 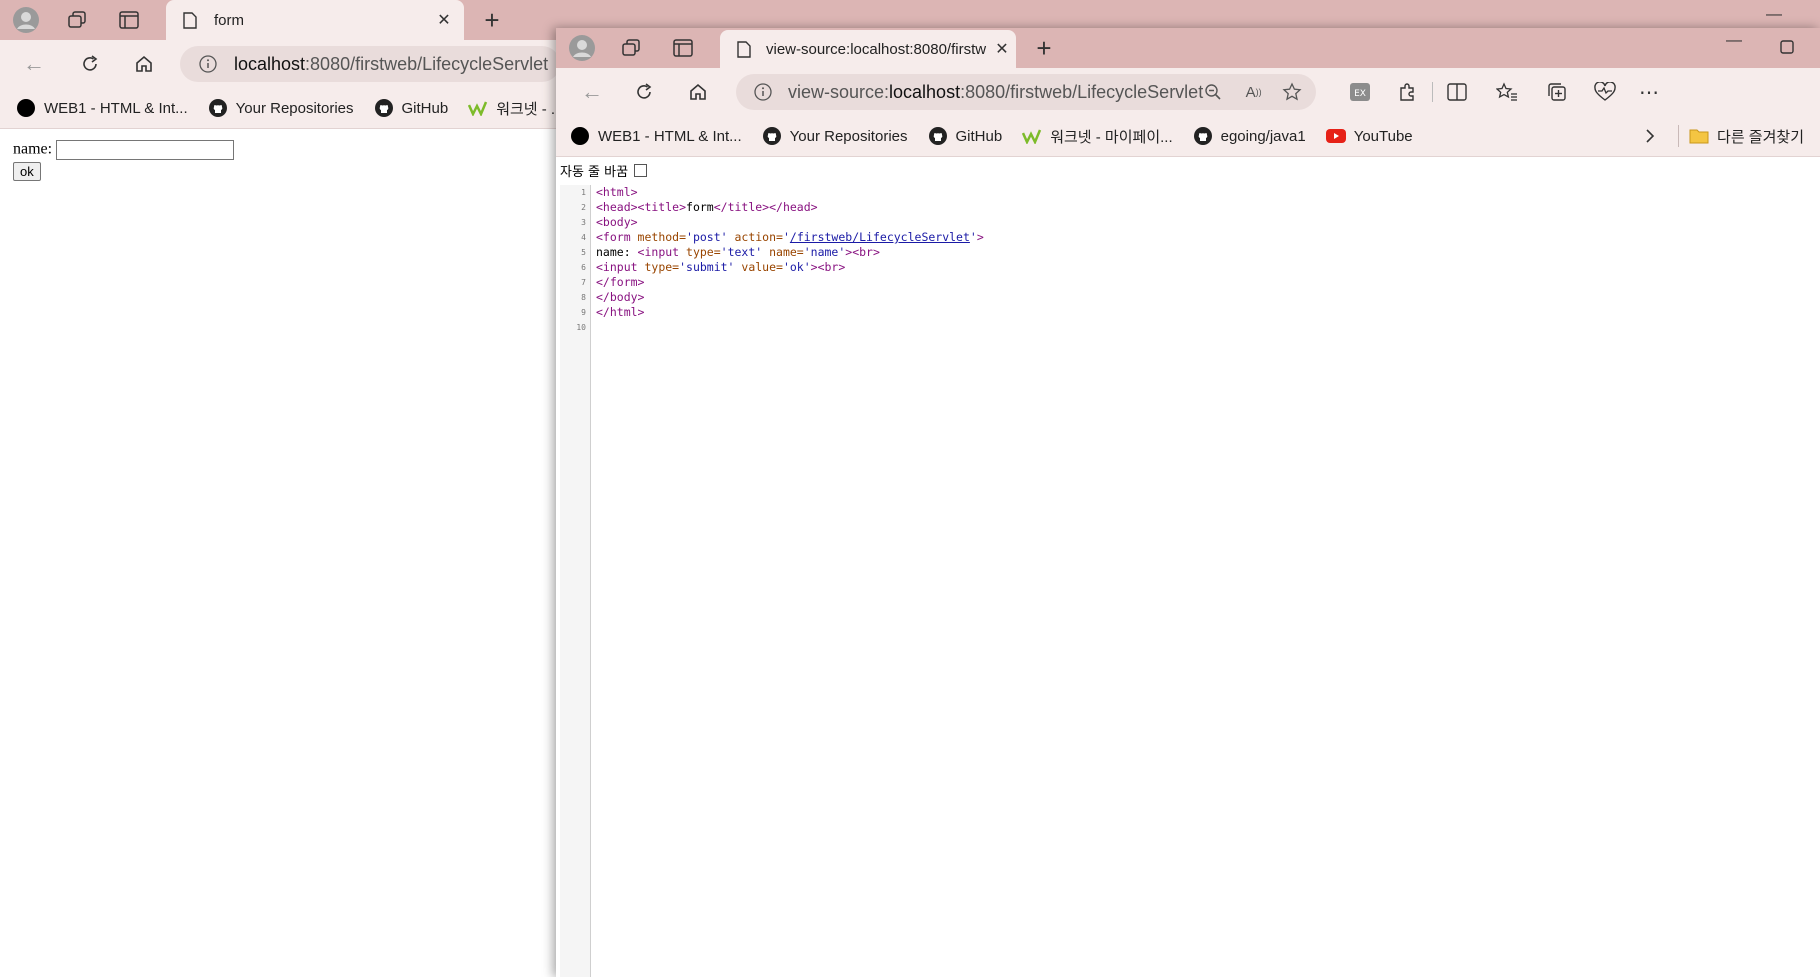 What do you see at coordinates (613, 297) in the screenshot?
I see `source-line: 8 </body>` at bounding box center [613, 297].